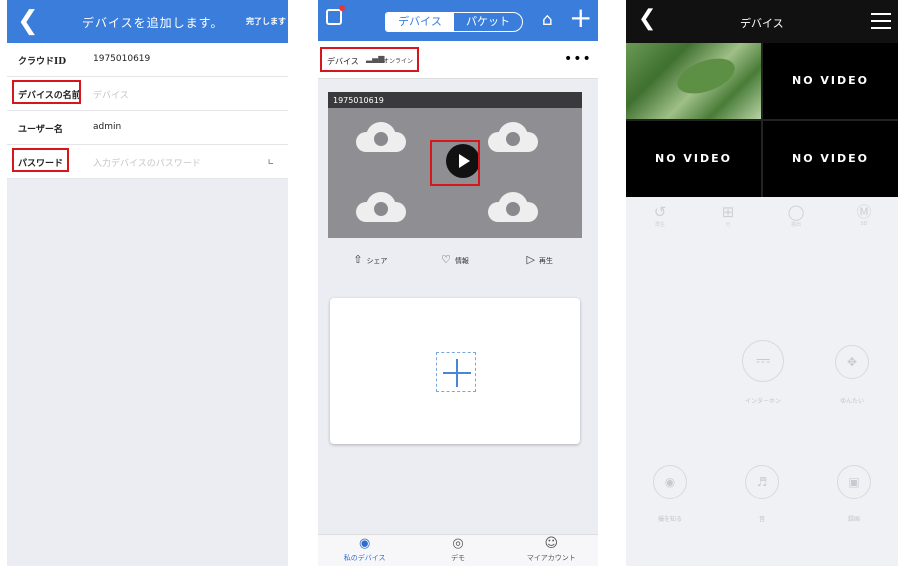 This screenshot has width=898, height=566. I want to click on bottom-tab-bar: ◉ 私のデバイス ◎ デモ ☺ マイアカウント, so click(458, 550).